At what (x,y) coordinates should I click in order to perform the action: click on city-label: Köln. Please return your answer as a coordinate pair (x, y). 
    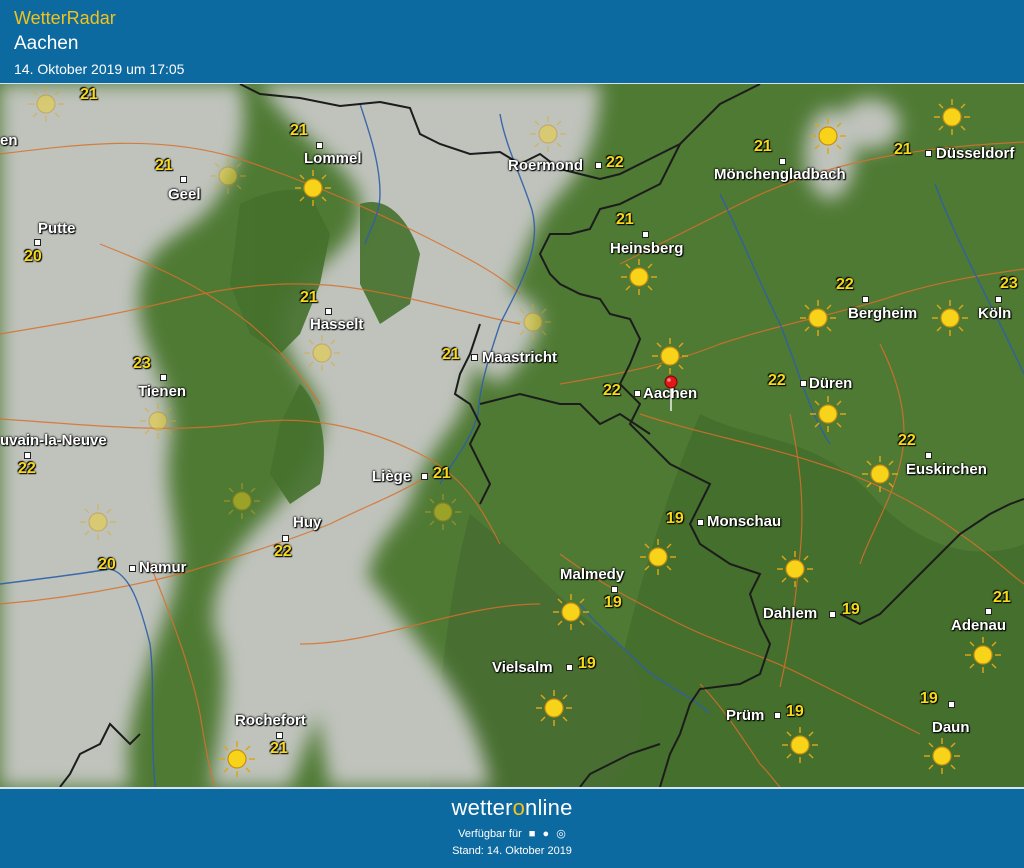
    Looking at the image, I should click on (994, 313).